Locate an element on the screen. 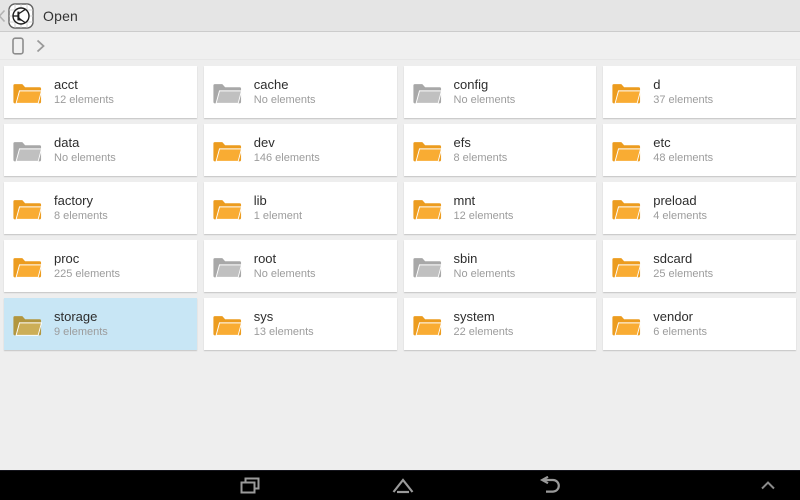 The height and width of the screenshot is (500, 800). home-button is located at coordinates (403, 485).